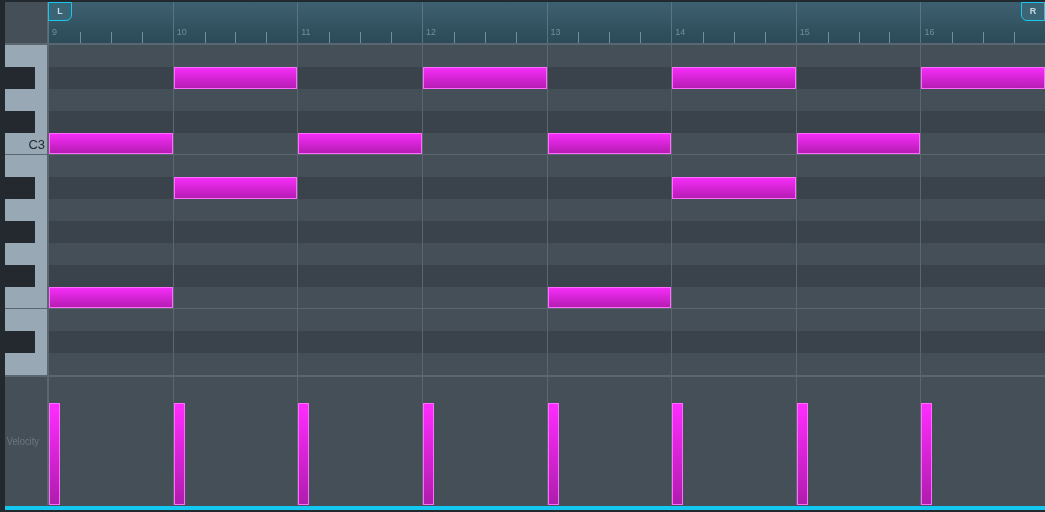  I want to click on bar-number: 10, so click(181, 32).